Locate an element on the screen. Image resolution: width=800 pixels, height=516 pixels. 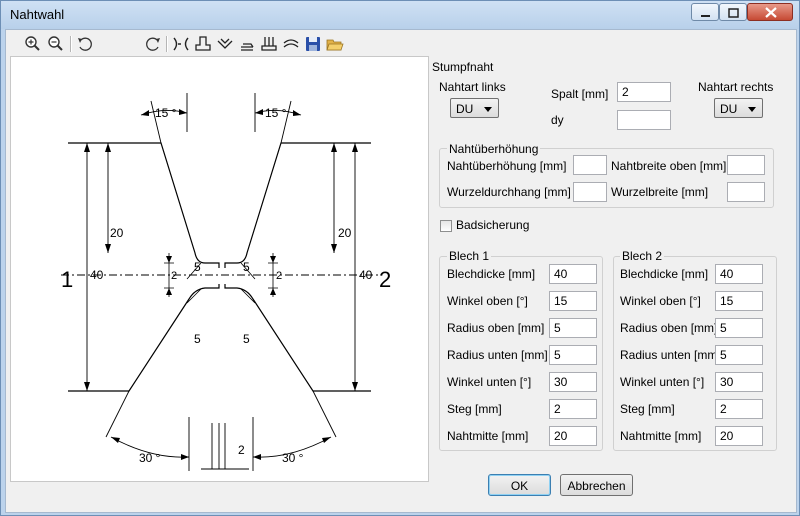
open-folder-icon is located at coordinates (335, 44).